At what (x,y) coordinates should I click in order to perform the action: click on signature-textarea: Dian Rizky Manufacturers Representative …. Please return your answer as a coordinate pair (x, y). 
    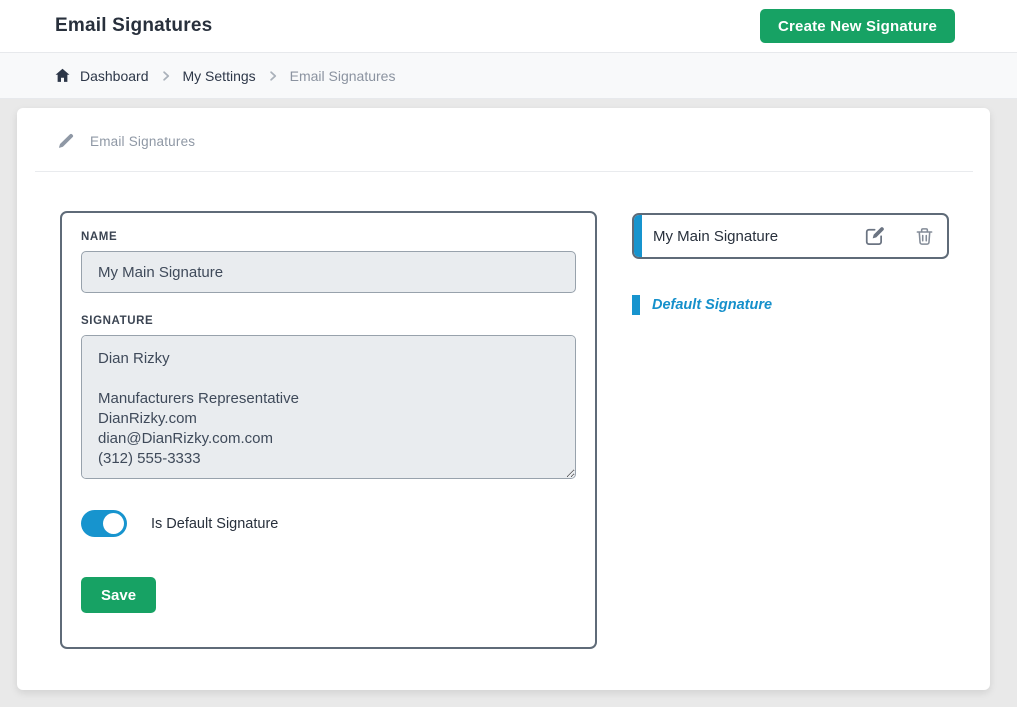
    Looking at the image, I should click on (328, 407).